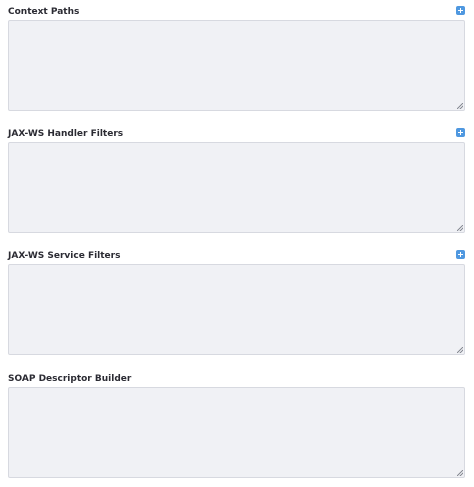 The width and height of the screenshot is (474, 487). I want to click on add-context-path-button, so click(460, 10).